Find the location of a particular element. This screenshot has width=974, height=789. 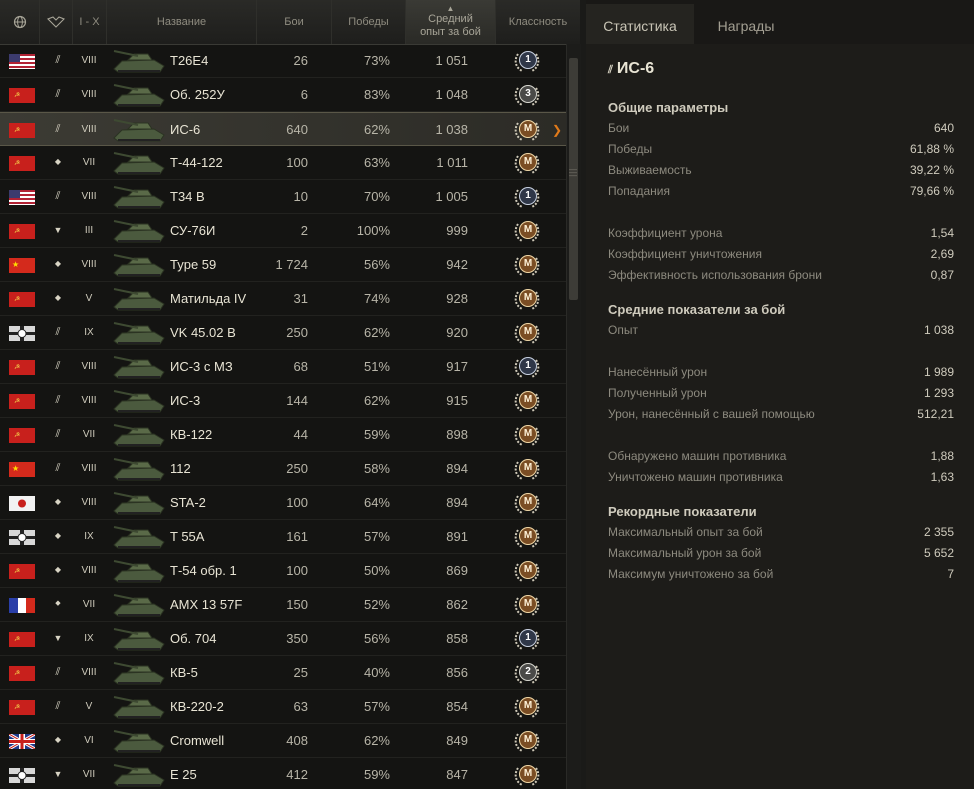

table-row: ☭ ⫽ VIII ИС-3 с МЗ 68 51% 917 1 is located at coordinates (283, 367).